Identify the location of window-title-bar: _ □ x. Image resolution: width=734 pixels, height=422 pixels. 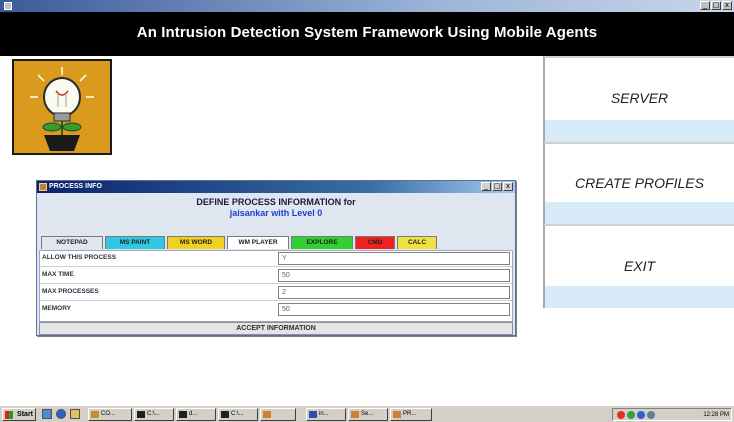
(367, 6).